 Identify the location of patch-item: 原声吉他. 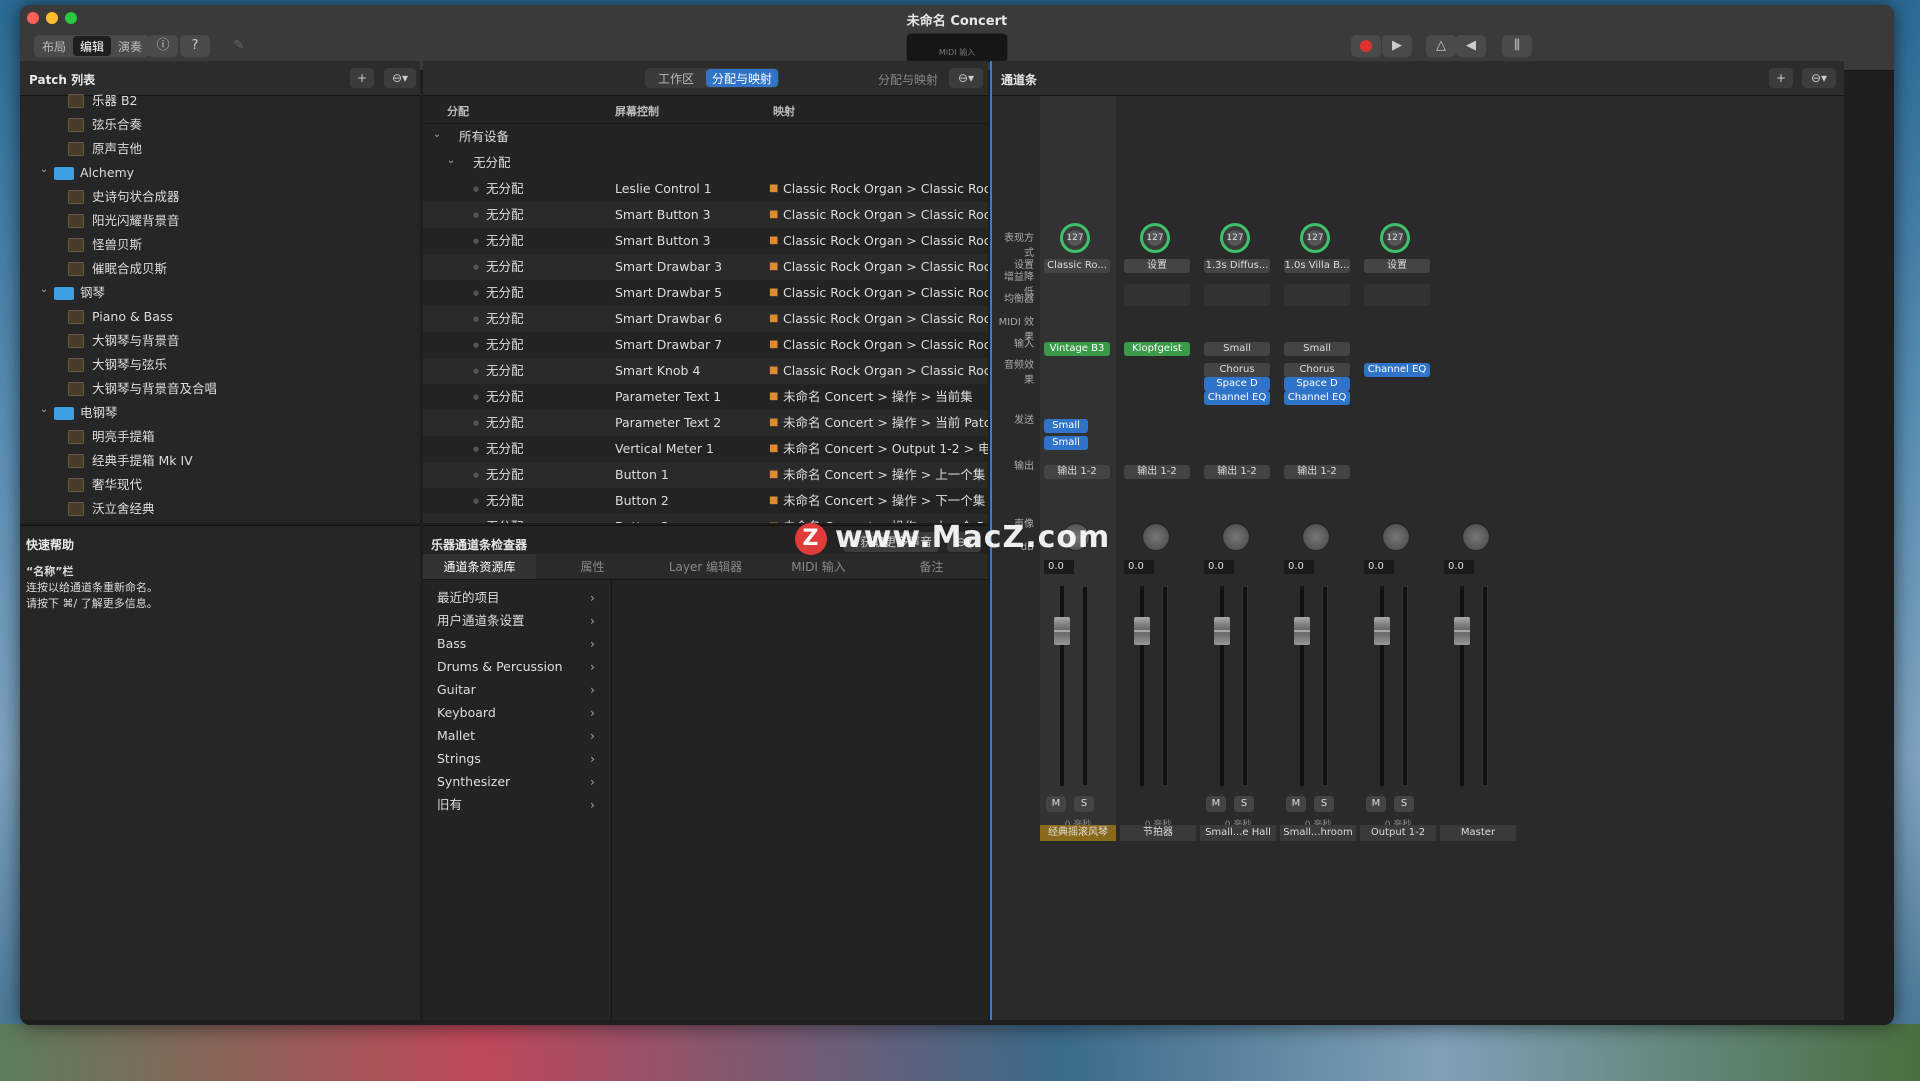
(214, 149).